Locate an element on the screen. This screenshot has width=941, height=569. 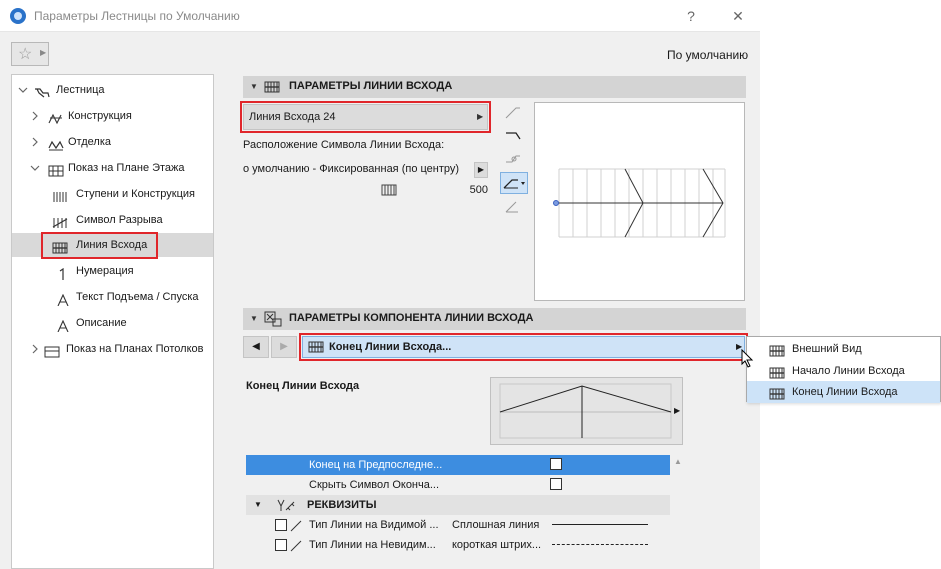
tree-item-up-down-text: Текст Подъема / Спуска is located at coordinates (112, 297).